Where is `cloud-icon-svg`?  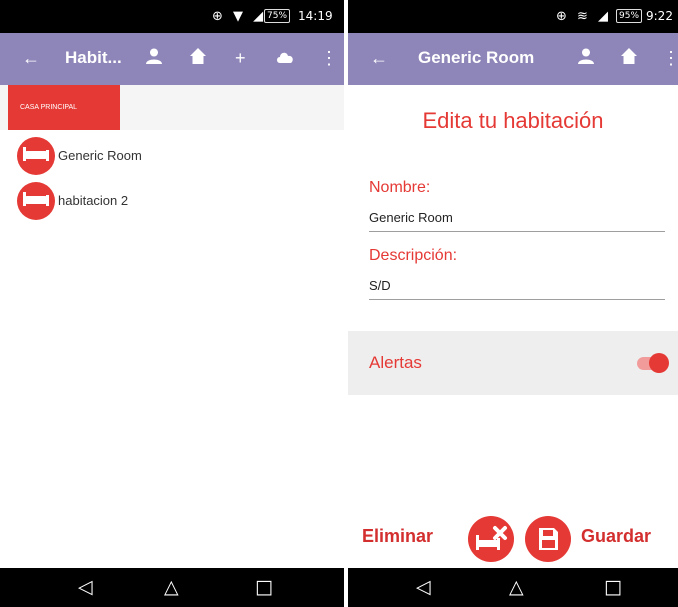 cloud-icon-svg is located at coordinates (285, 57).